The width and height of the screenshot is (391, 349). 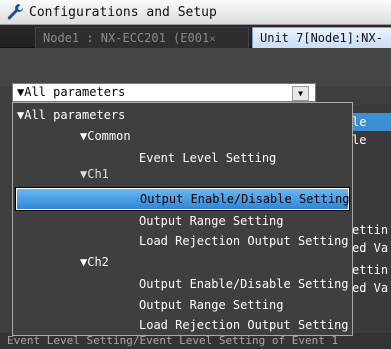 I want to click on dropdown-item-all-parameters: ▼All parameters, so click(x=182, y=115).